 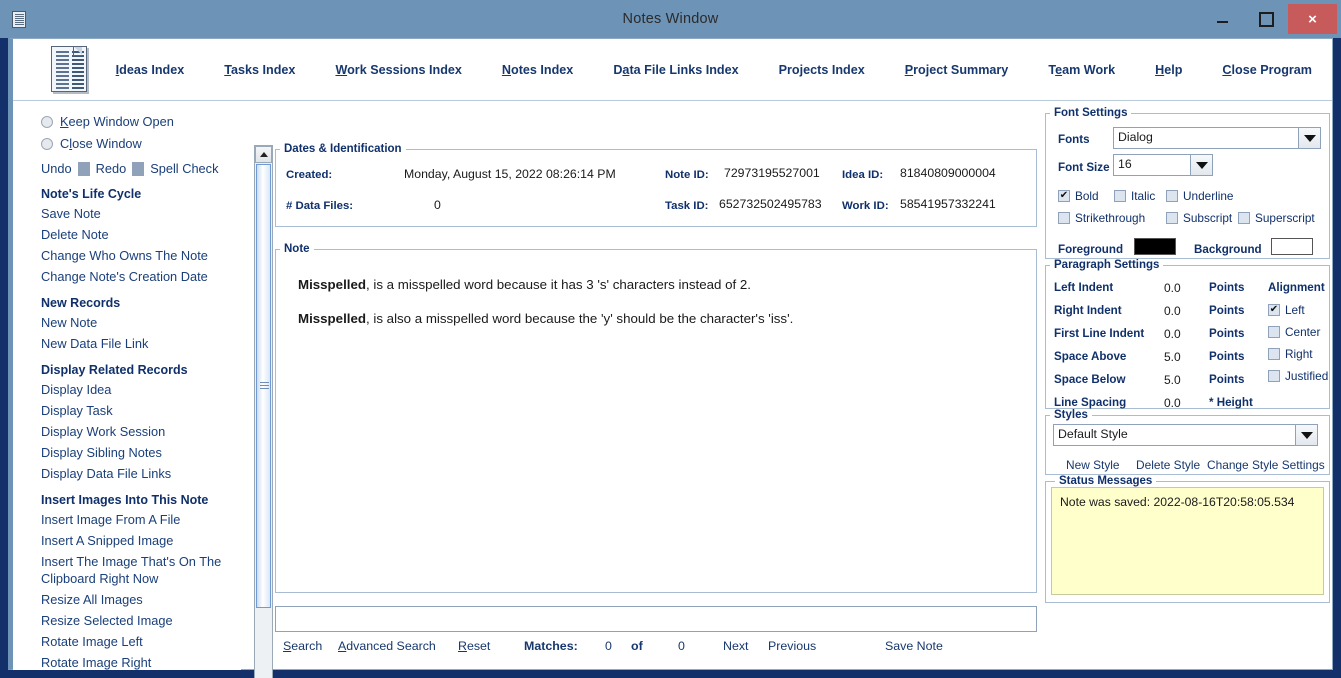 I want to click on note-id-label: Note ID:, so click(x=687, y=175).